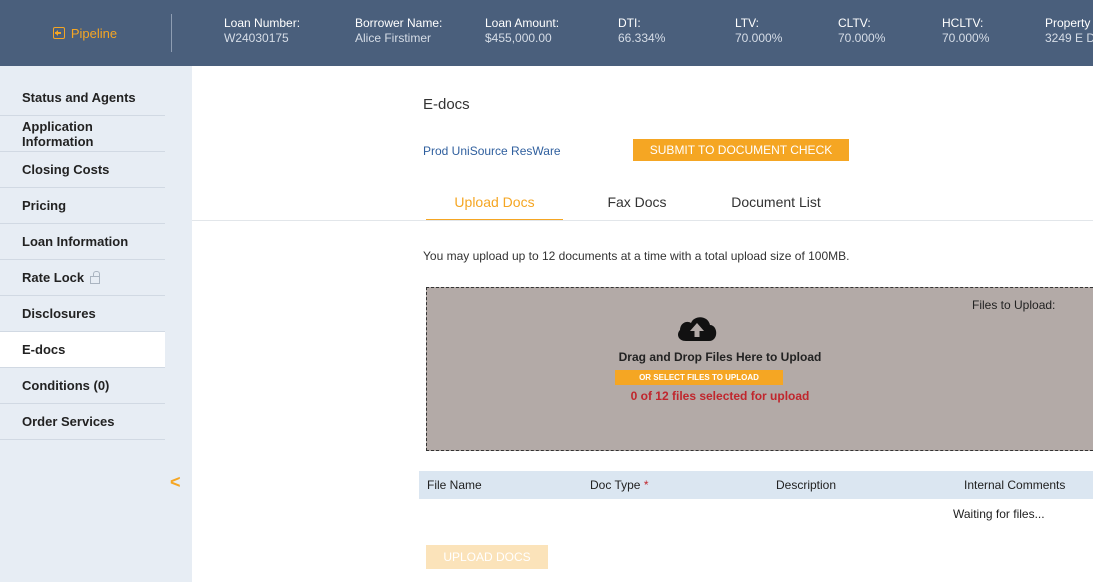 The height and width of the screenshot is (582, 1093). I want to click on dti-value: 66.334%, so click(642, 38).